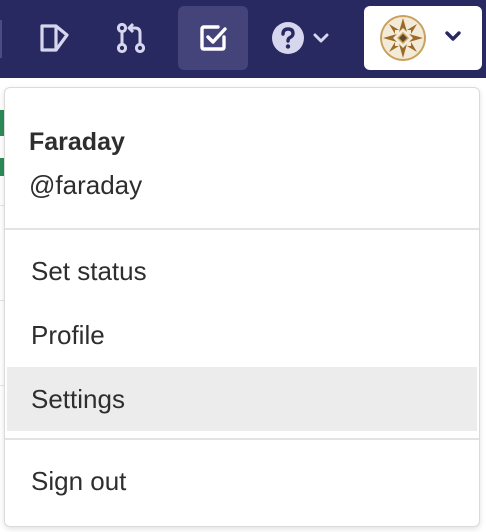  Describe the element at coordinates (403, 38) in the screenshot. I see `geometric-avatar-icon` at that location.